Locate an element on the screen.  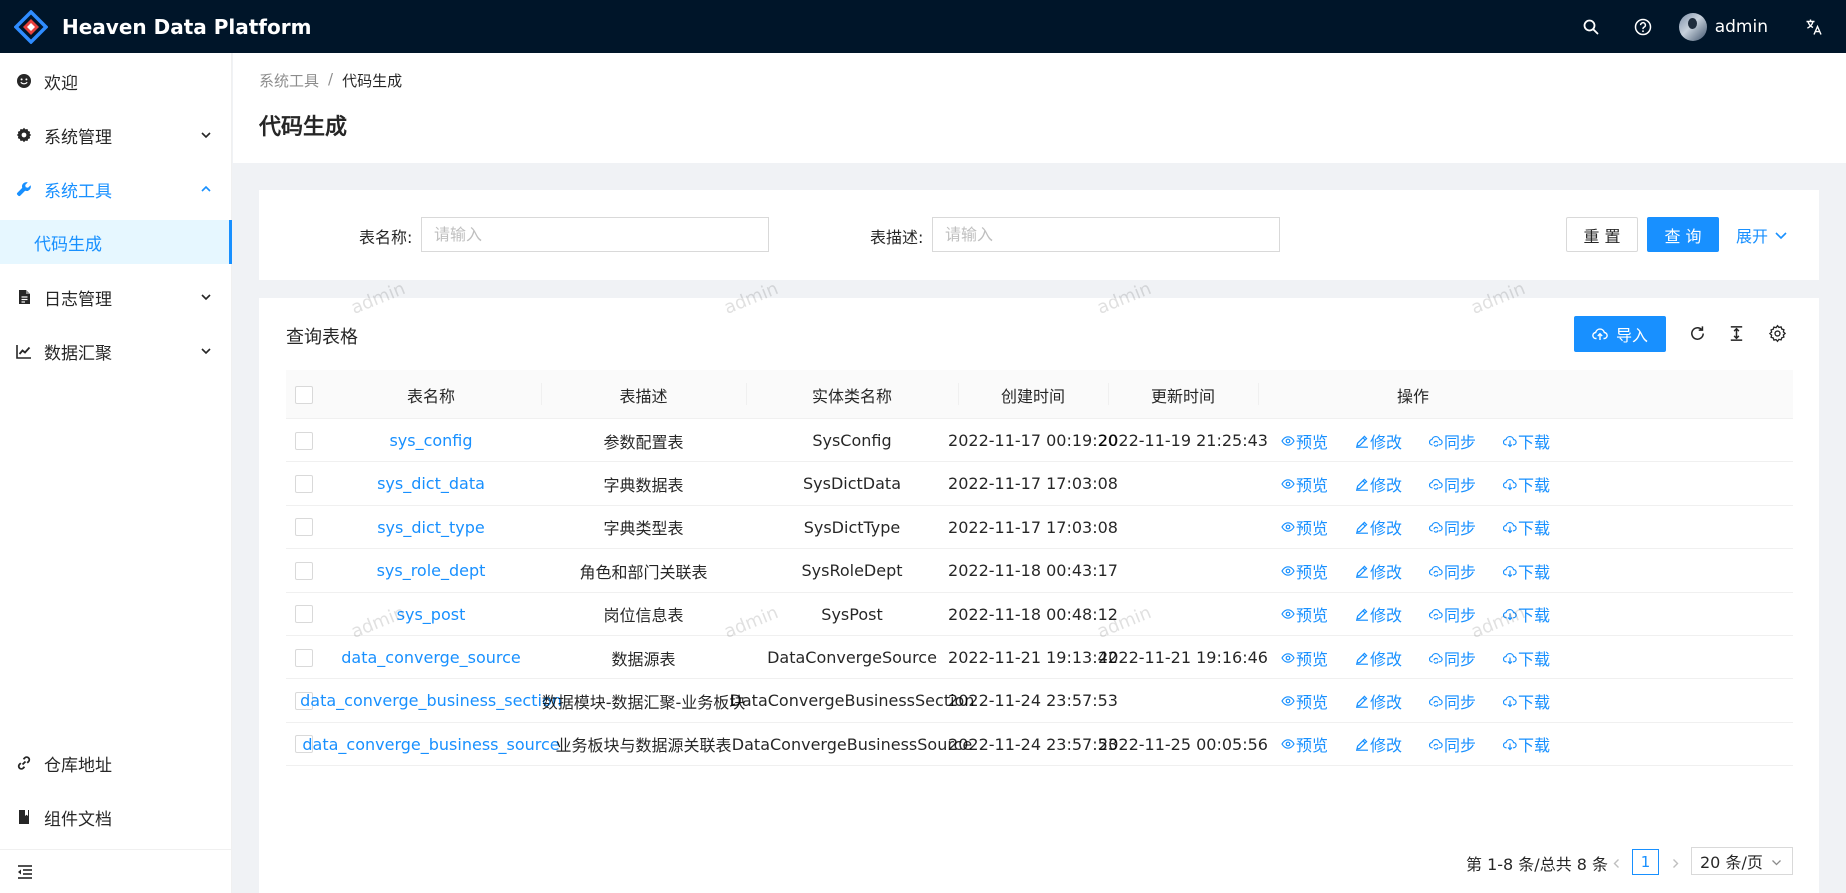
action-label: 修改 is located at coordinates (1386, 442).